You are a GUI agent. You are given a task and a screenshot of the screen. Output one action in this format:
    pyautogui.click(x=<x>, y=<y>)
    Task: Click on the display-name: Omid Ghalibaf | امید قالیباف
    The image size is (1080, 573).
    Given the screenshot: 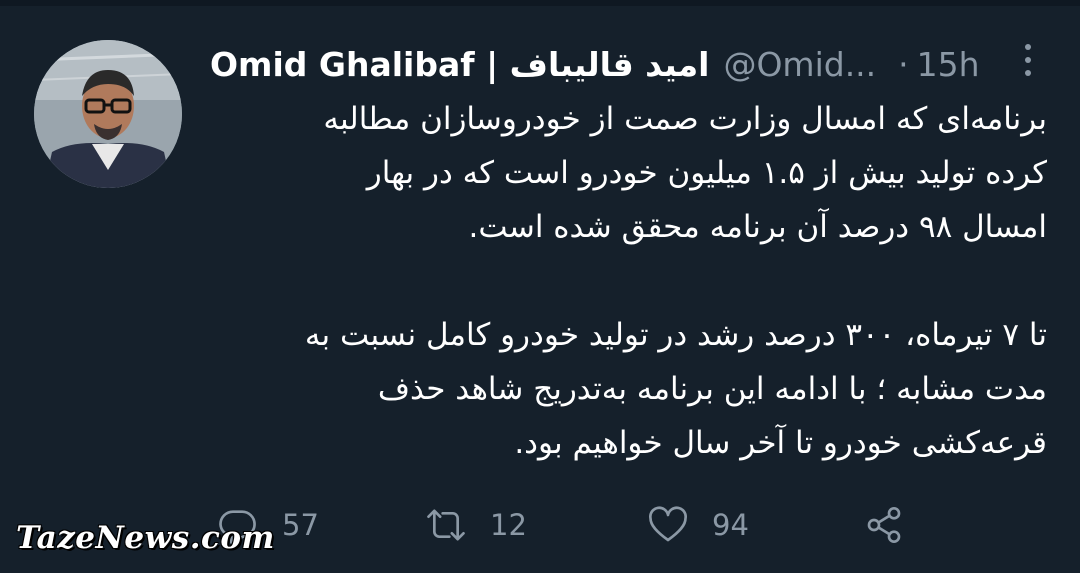 What is the action you would take?
    pyautogui.click(x=459, y=64)
    